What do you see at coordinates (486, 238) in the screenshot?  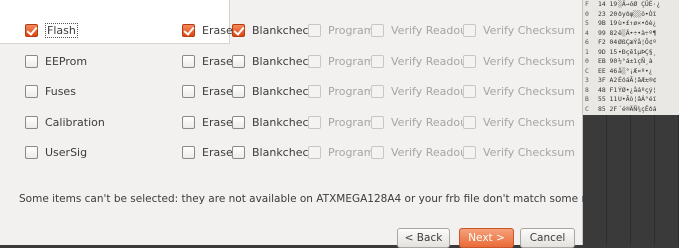 I see `next-button: Next >` at bounding box center [486, 238].